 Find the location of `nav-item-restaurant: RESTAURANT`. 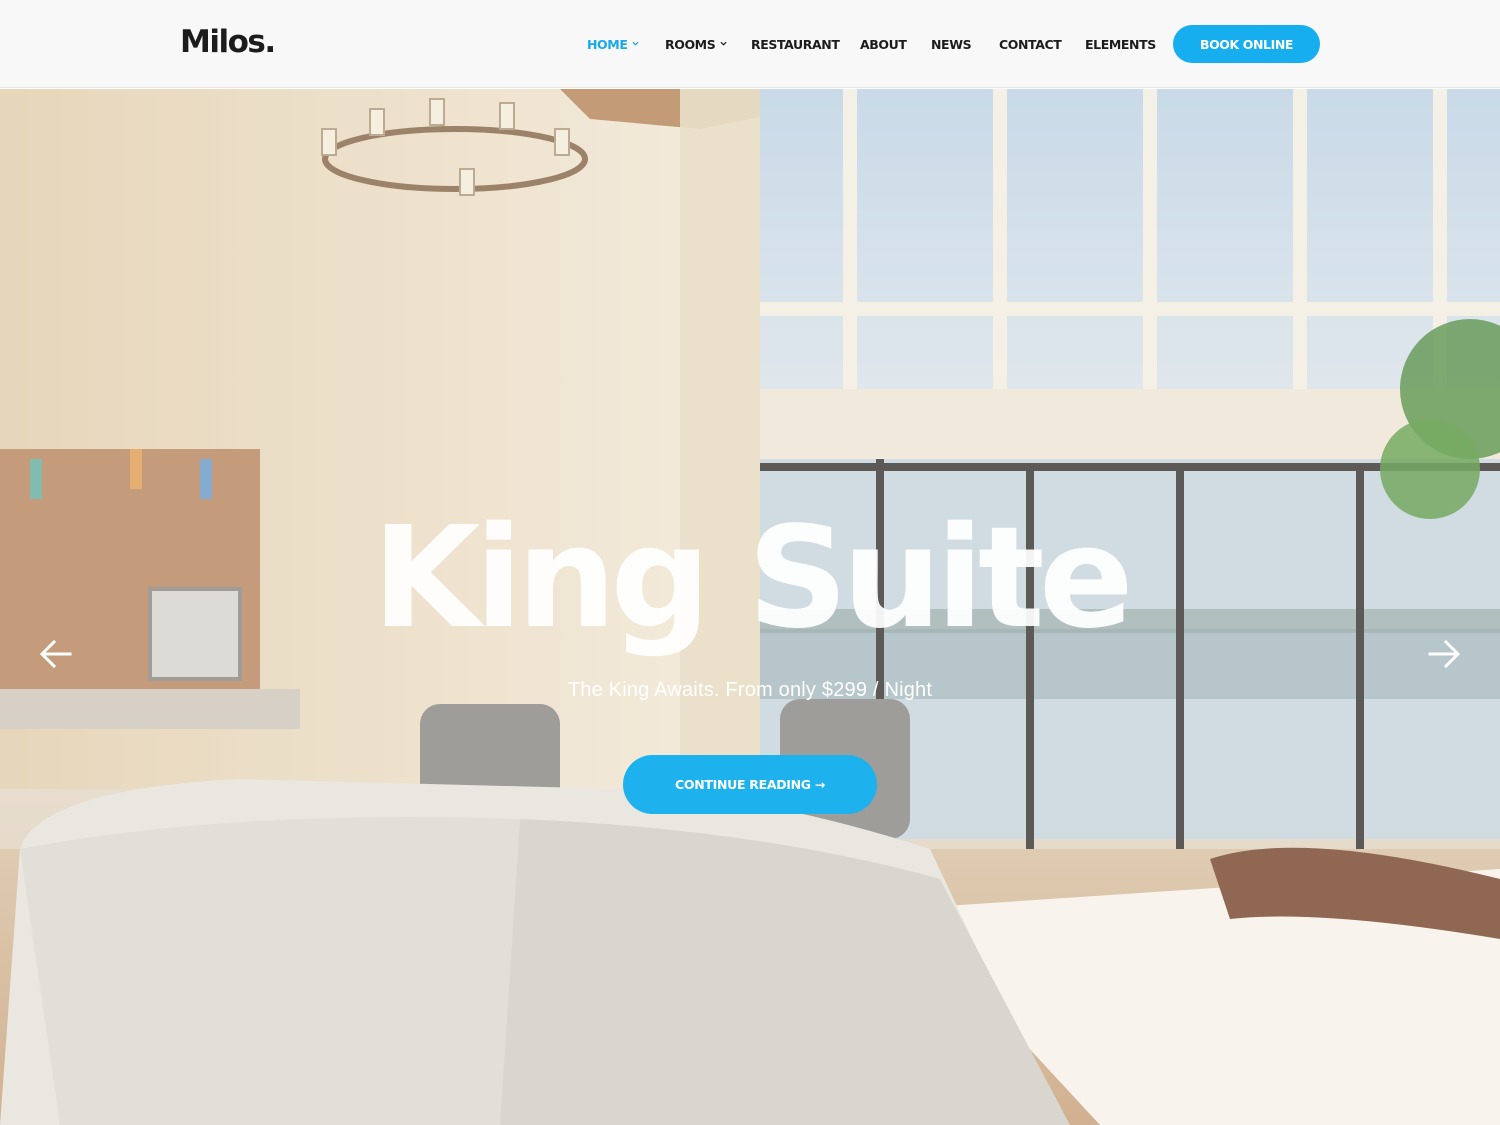

nav-item-restaurant: RESTAURANT is located at coordinates (795, 44).